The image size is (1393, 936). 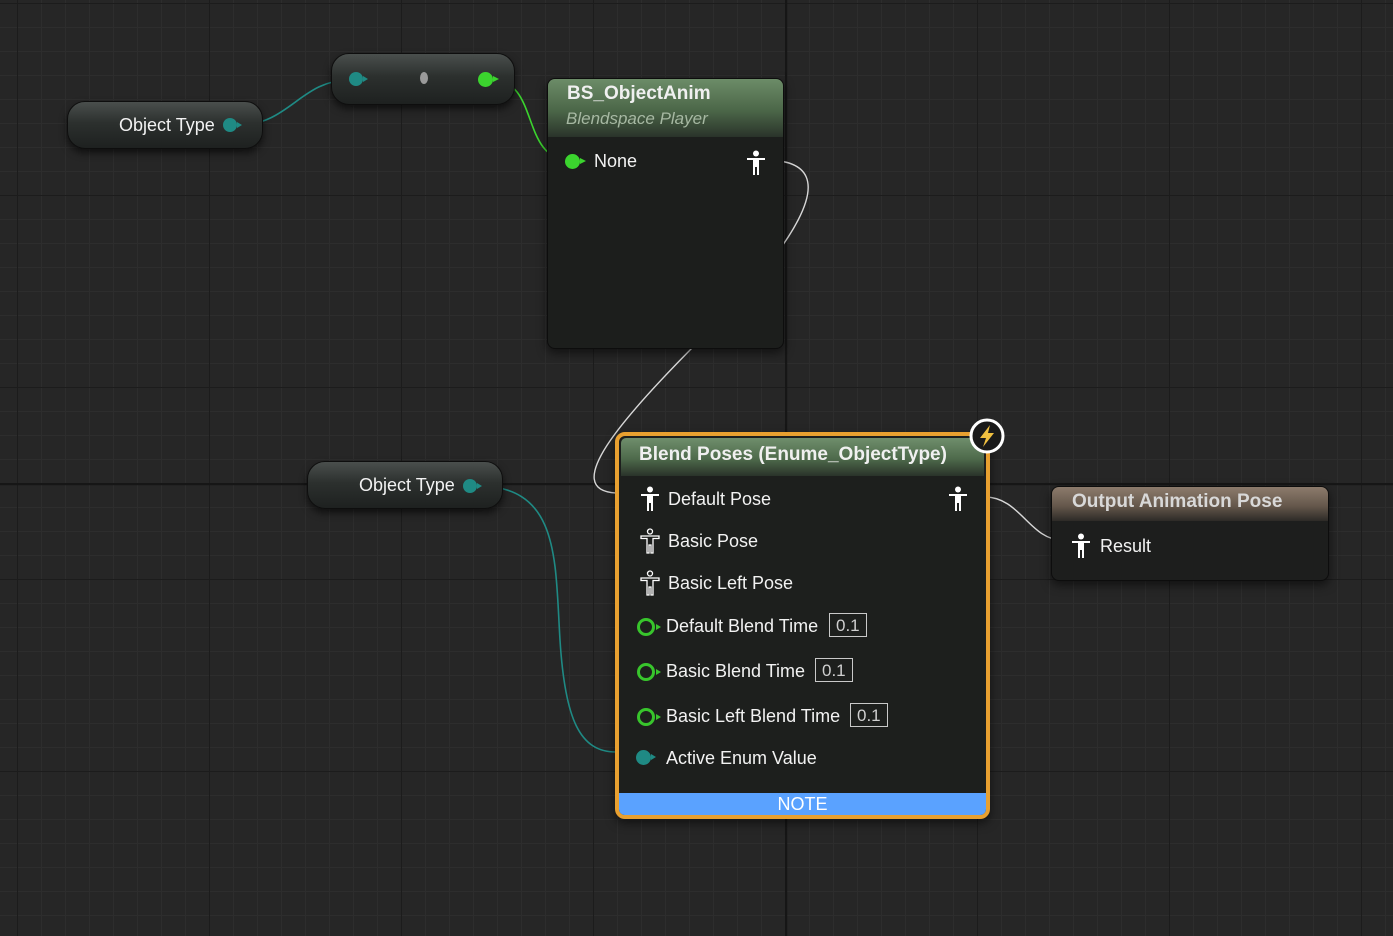 What do you see at coordinates (720, 499) in the screenshot?
I see `default-pose-label: Default Pose` at bounding box center [720, 499].